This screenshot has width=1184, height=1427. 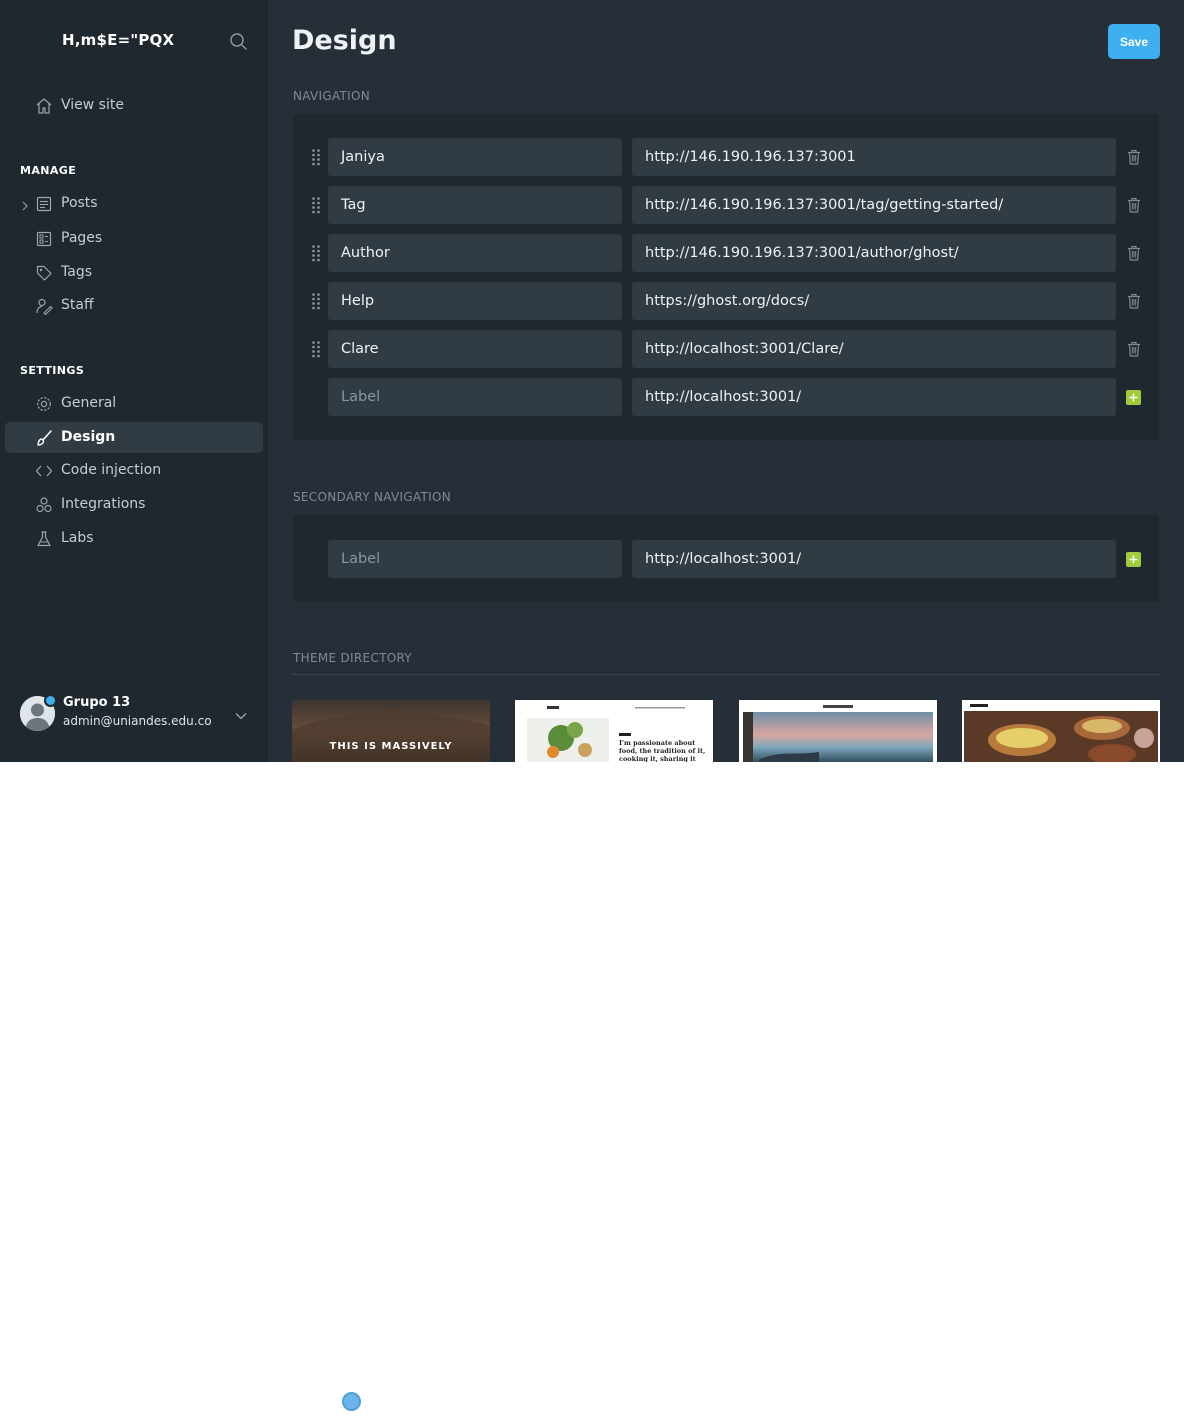 What do you see at coordinates (52, 370) in the screenshot?
I see `settings-heading: SETTINGS` at bounding box center [52, 370].